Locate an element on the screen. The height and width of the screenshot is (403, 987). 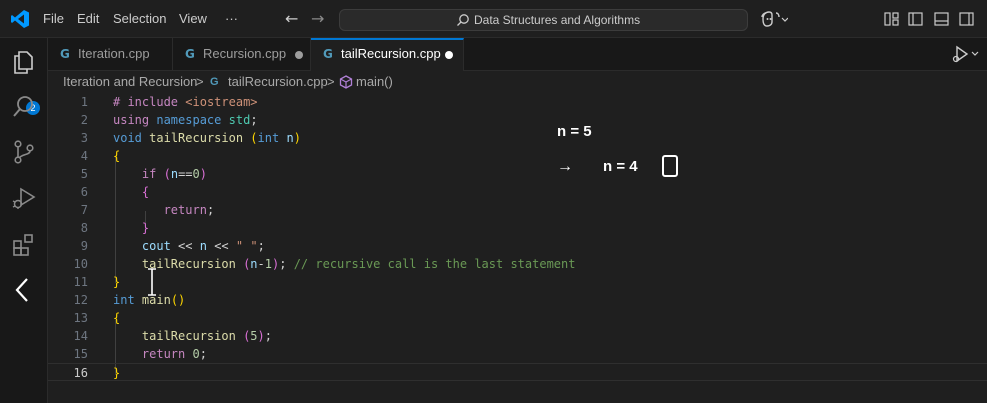
toggle-primary-sidebar-icon is located at coordinates (915, 19).